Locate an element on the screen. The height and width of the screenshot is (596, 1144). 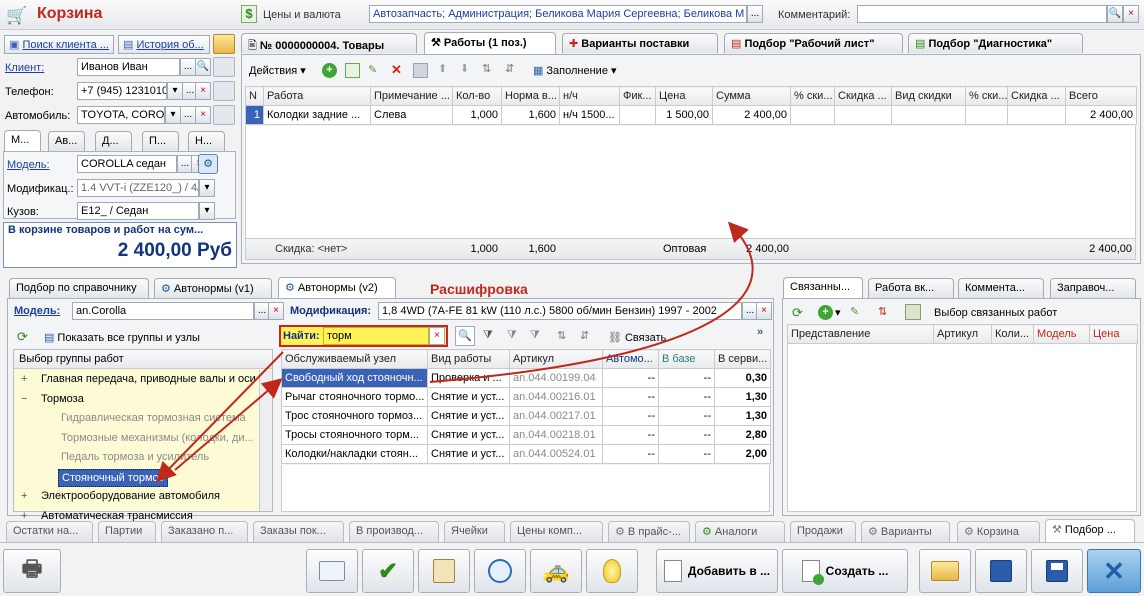
bottom-tab-label: Корзина is located at coordinates (997, 532).